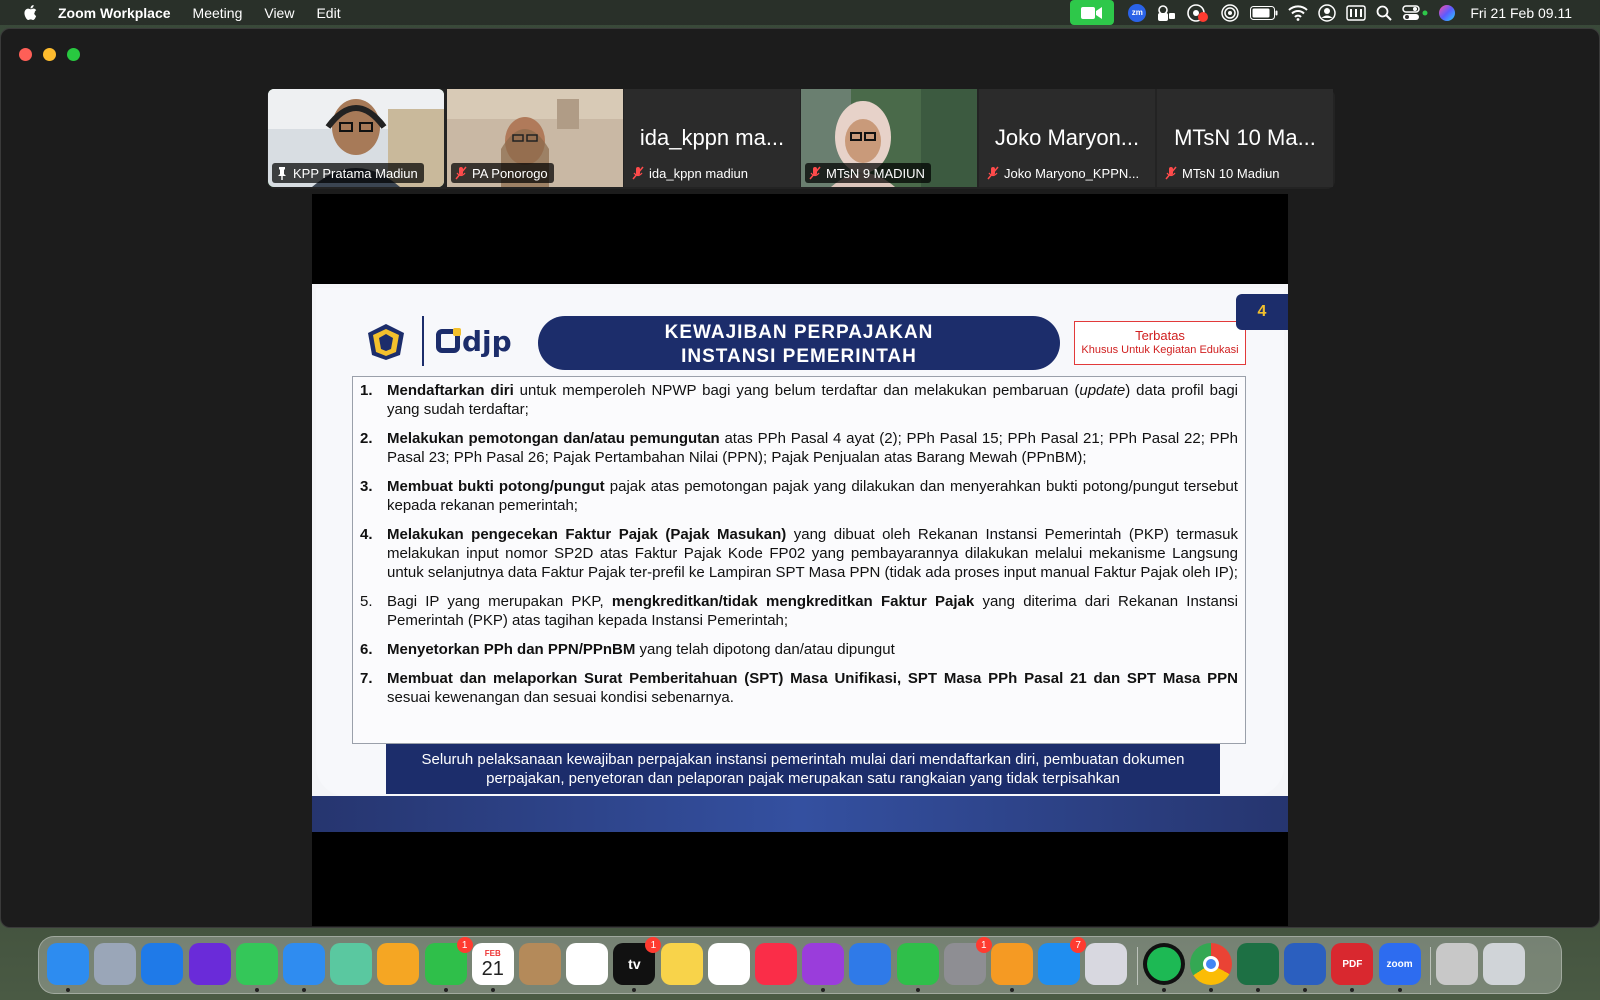 This screenshot has width=1600, height=1000. Describe the element at coordinates (423, 341) in the screenshot. I see `logo-separator` at that location.